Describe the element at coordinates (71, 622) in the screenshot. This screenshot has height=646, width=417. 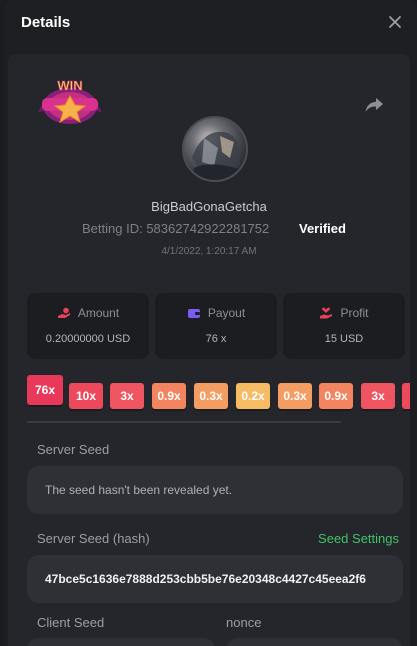
I see `client-seed-label: Client Seed` at that location.